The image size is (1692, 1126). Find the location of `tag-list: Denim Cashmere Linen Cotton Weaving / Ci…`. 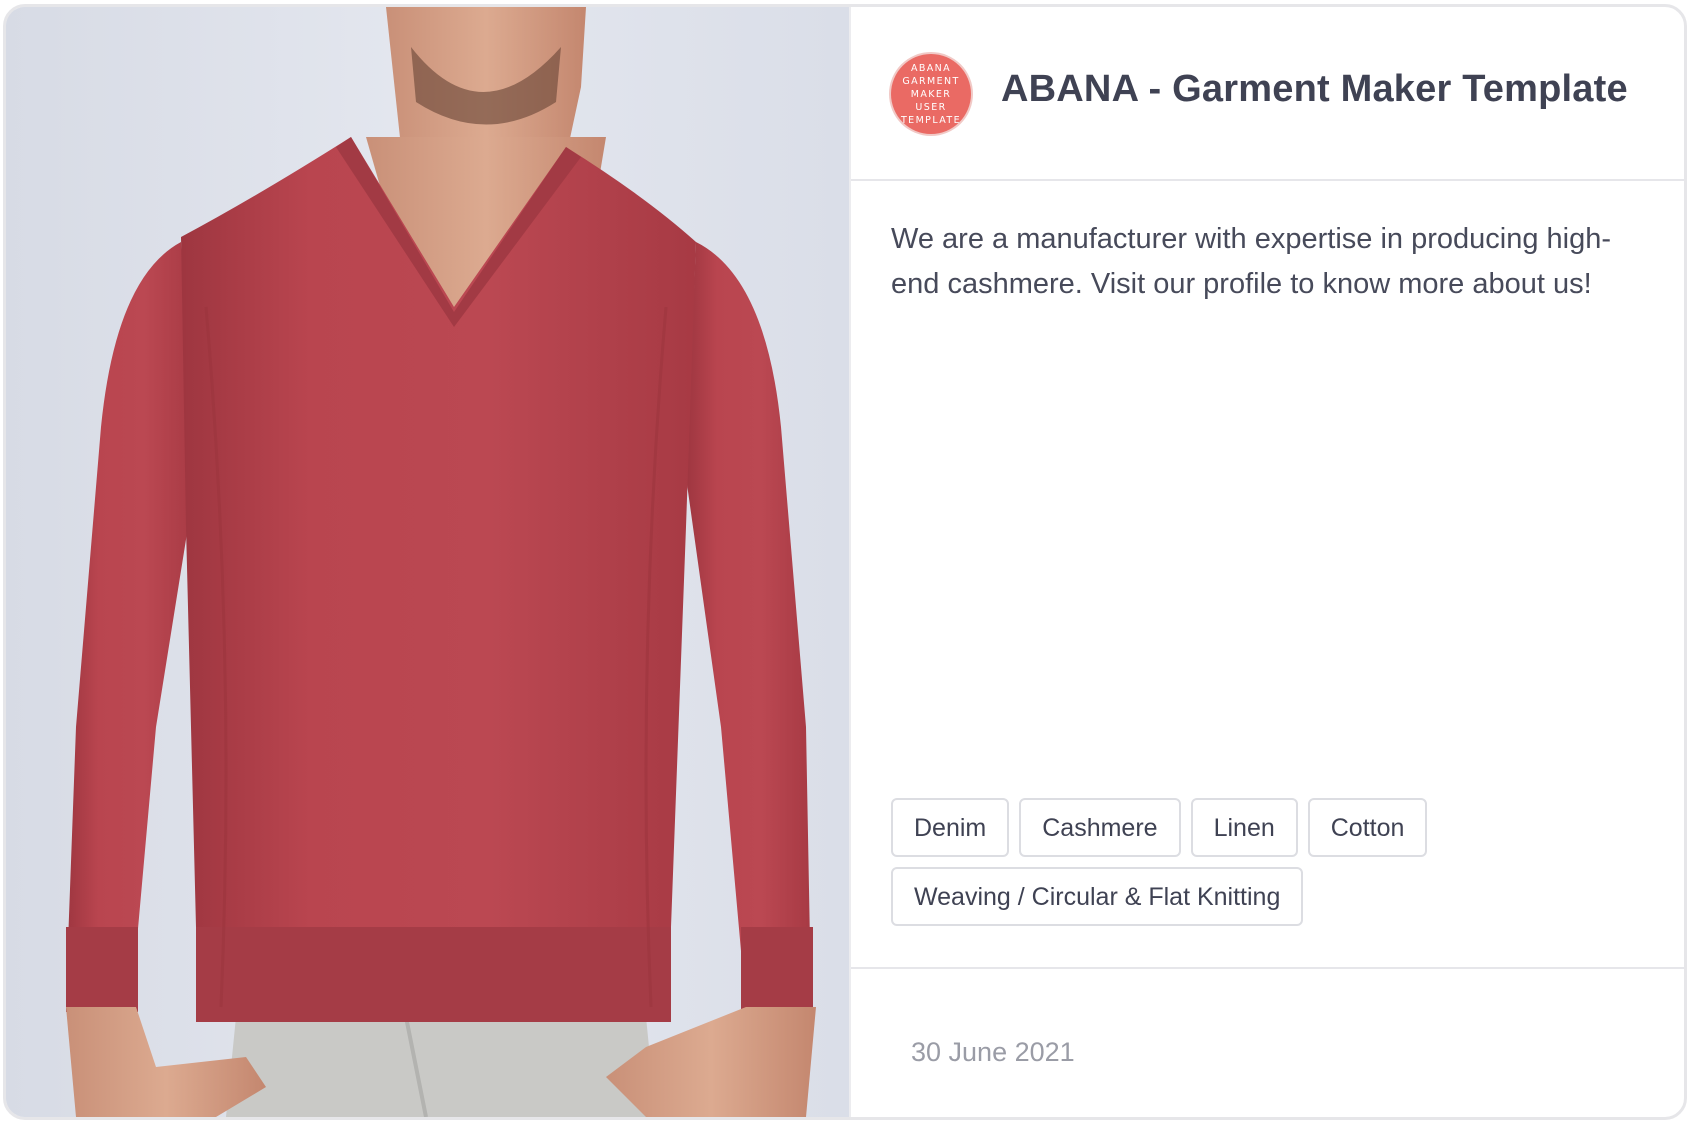

tag-list: Denim Cashmere Linen Cotton Weaving / Ci… is located at coordinates (1271, 862).